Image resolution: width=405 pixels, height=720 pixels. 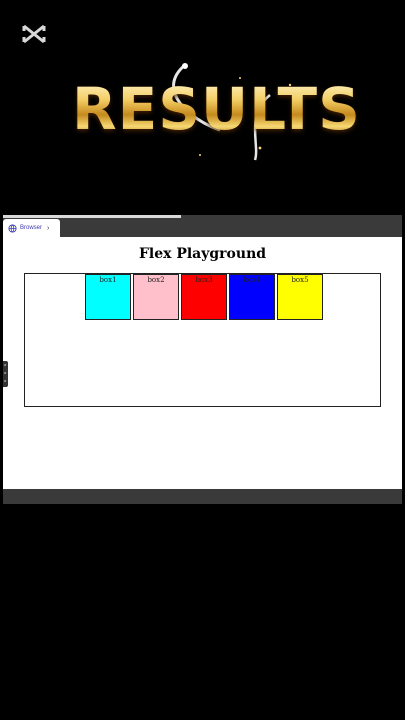 I want to click on browser-tab-bar: Browser ›, so click(x=202, y=226).